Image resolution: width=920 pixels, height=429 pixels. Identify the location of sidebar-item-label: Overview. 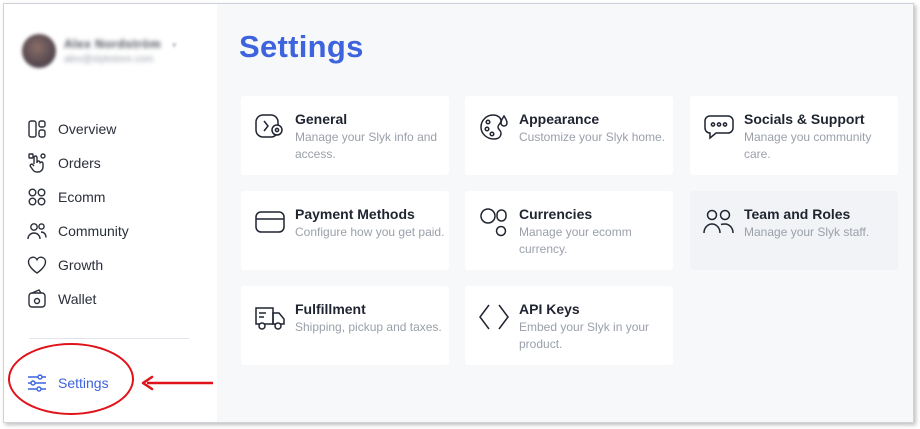
(87, 129).